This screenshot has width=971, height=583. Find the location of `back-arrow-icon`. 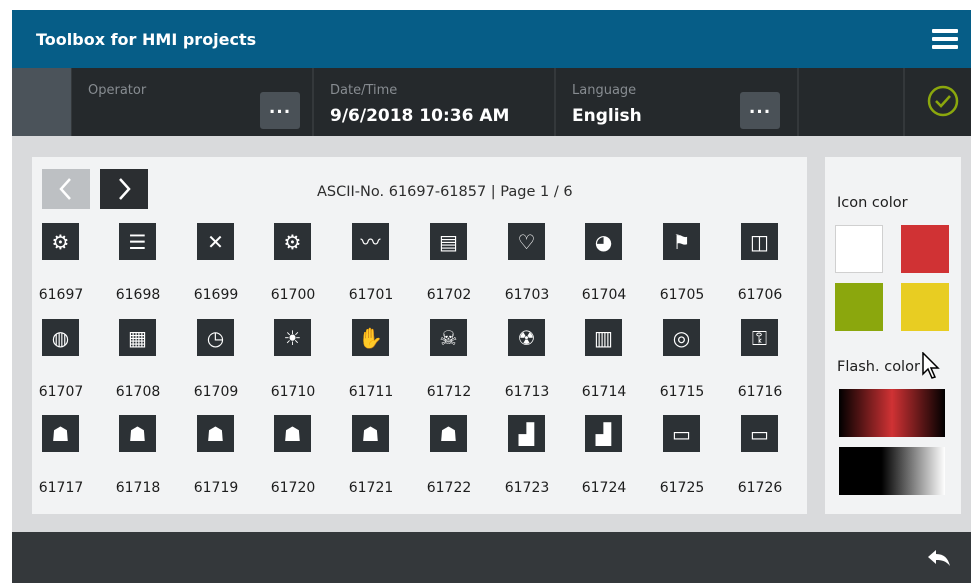

back-arrow-icon is located at coordinates (939, 558).